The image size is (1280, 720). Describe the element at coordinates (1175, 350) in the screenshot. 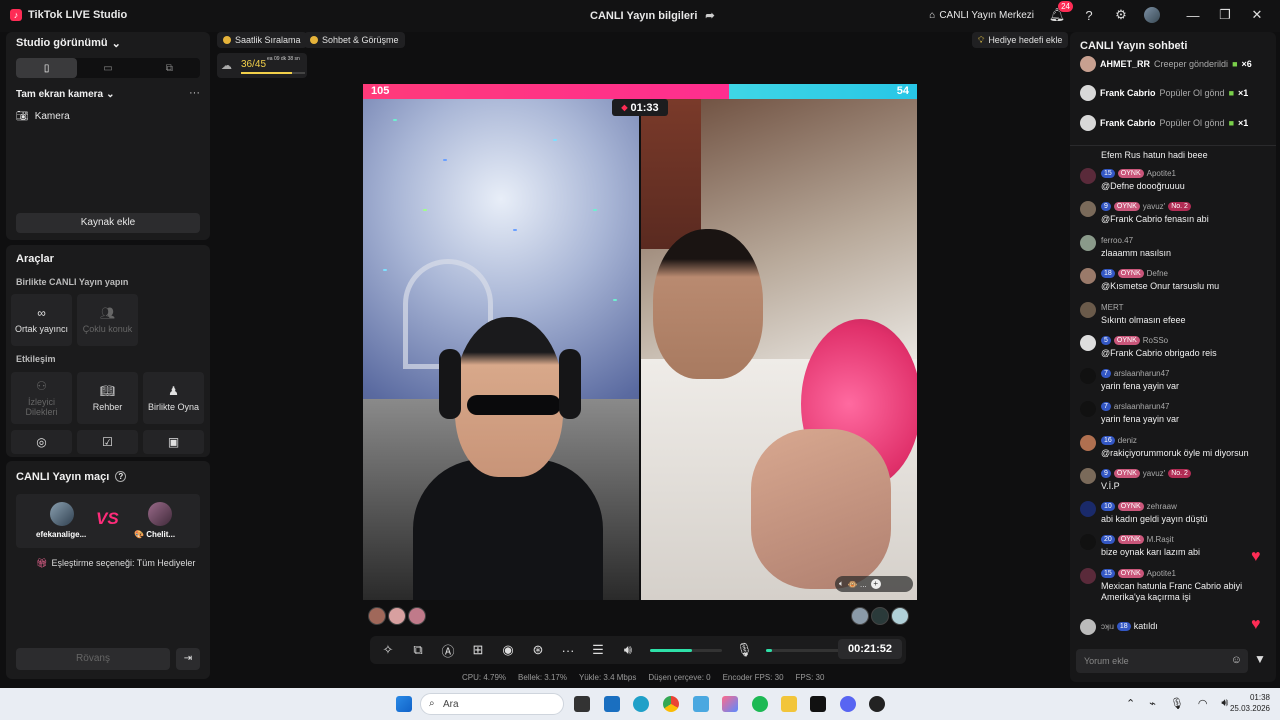

I see `chat-message: 5 OYNK RoSSo @Frank Cabrio obrigado reis` at that location.